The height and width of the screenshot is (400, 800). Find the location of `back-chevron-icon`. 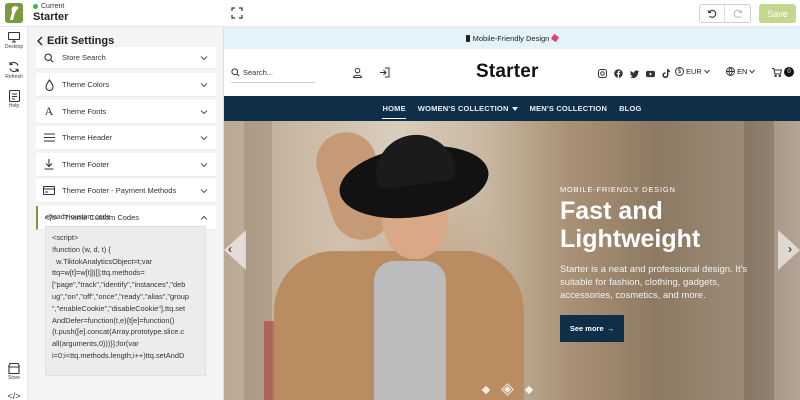

back-chevron-icon is located at coordinates (40, 41).